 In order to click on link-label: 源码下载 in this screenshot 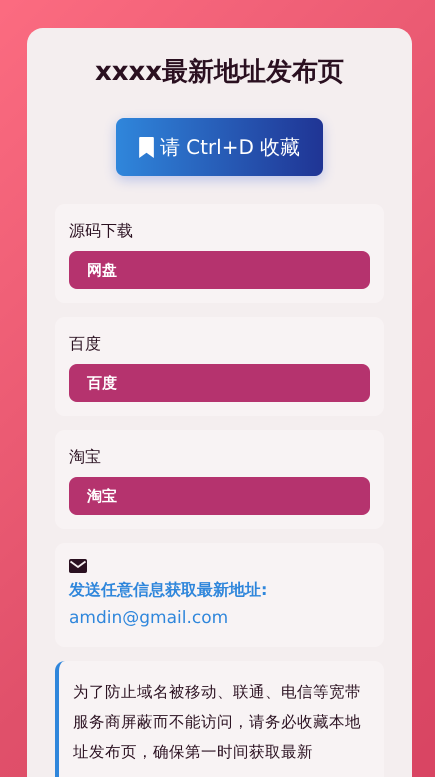, I will do `click(101, 231)`.